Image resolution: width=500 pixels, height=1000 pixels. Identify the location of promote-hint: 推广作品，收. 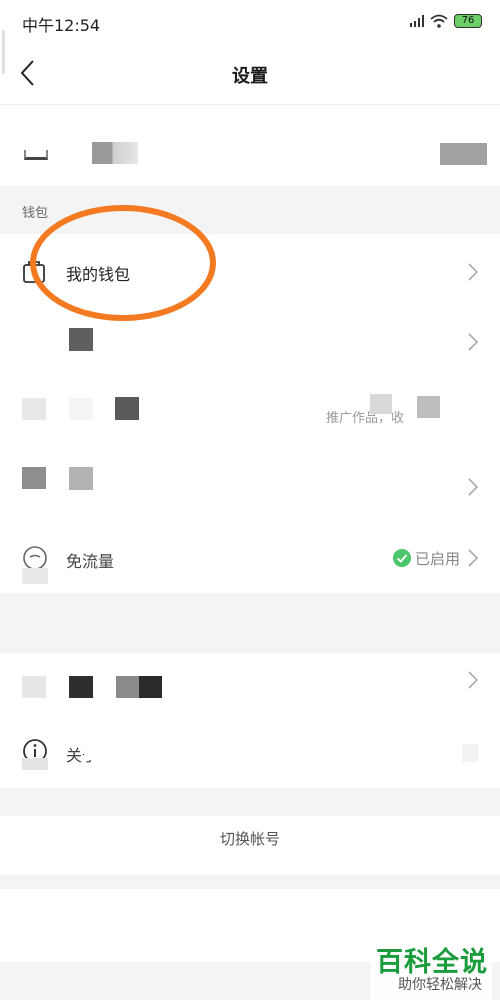
(365, 418).